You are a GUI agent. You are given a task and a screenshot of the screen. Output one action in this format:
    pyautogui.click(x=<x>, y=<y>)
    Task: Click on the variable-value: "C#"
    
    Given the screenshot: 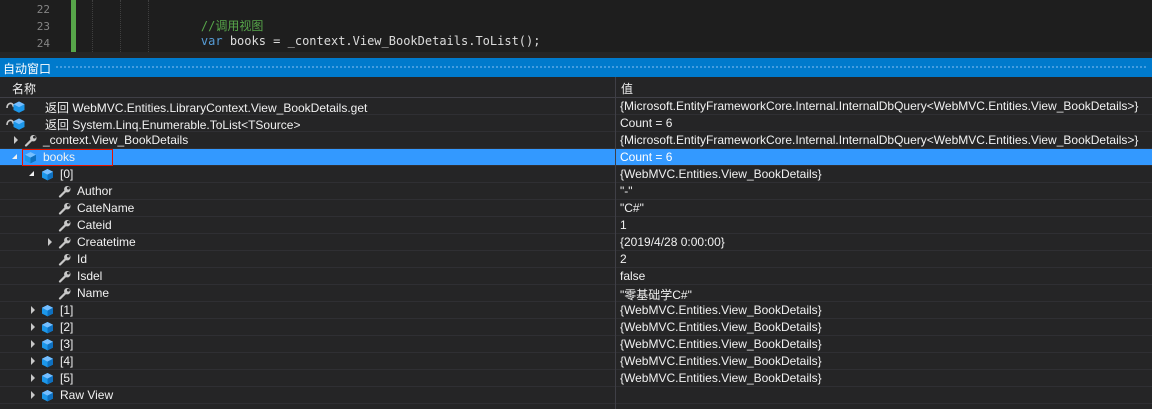 What is the action you would take?
    pyautogui.click(x=632, y=208)
    